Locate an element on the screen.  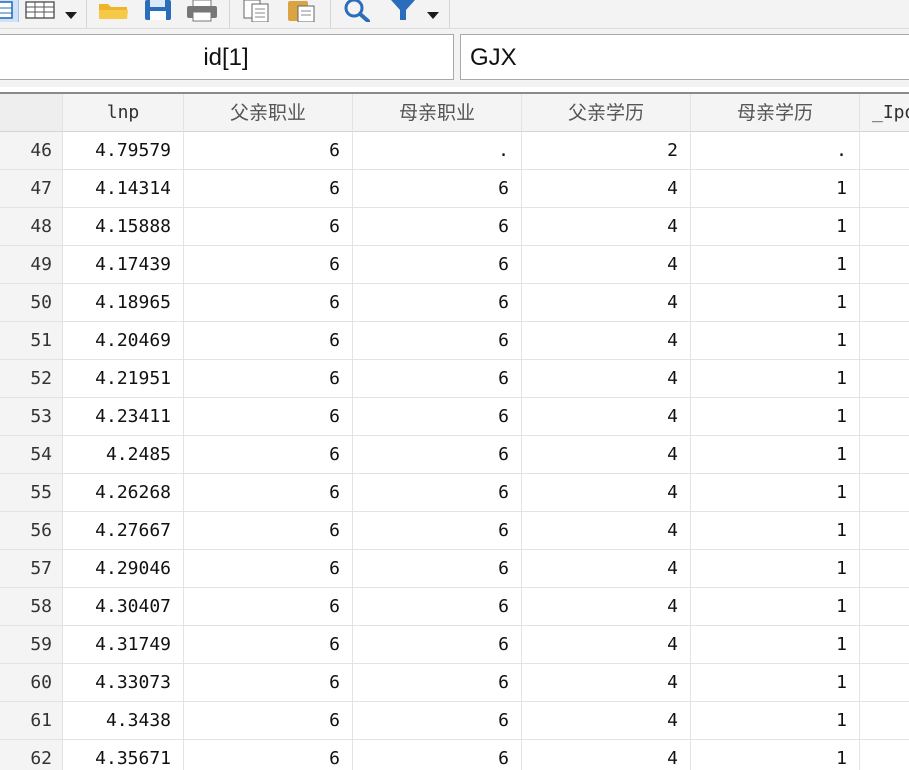
search-icon is located at coordinates (358, 11).